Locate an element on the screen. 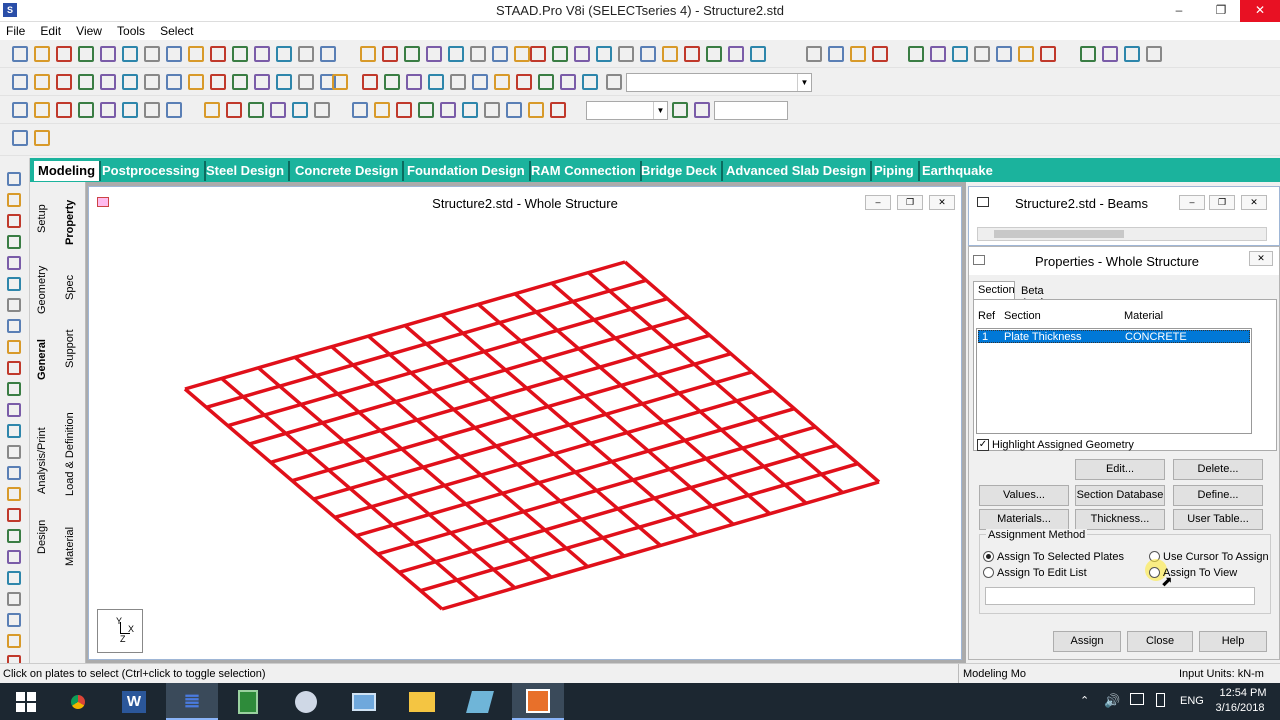 The width and height of the screenshot is (1280, 720). snipping-taskbar is located at coordinates (306, 701).